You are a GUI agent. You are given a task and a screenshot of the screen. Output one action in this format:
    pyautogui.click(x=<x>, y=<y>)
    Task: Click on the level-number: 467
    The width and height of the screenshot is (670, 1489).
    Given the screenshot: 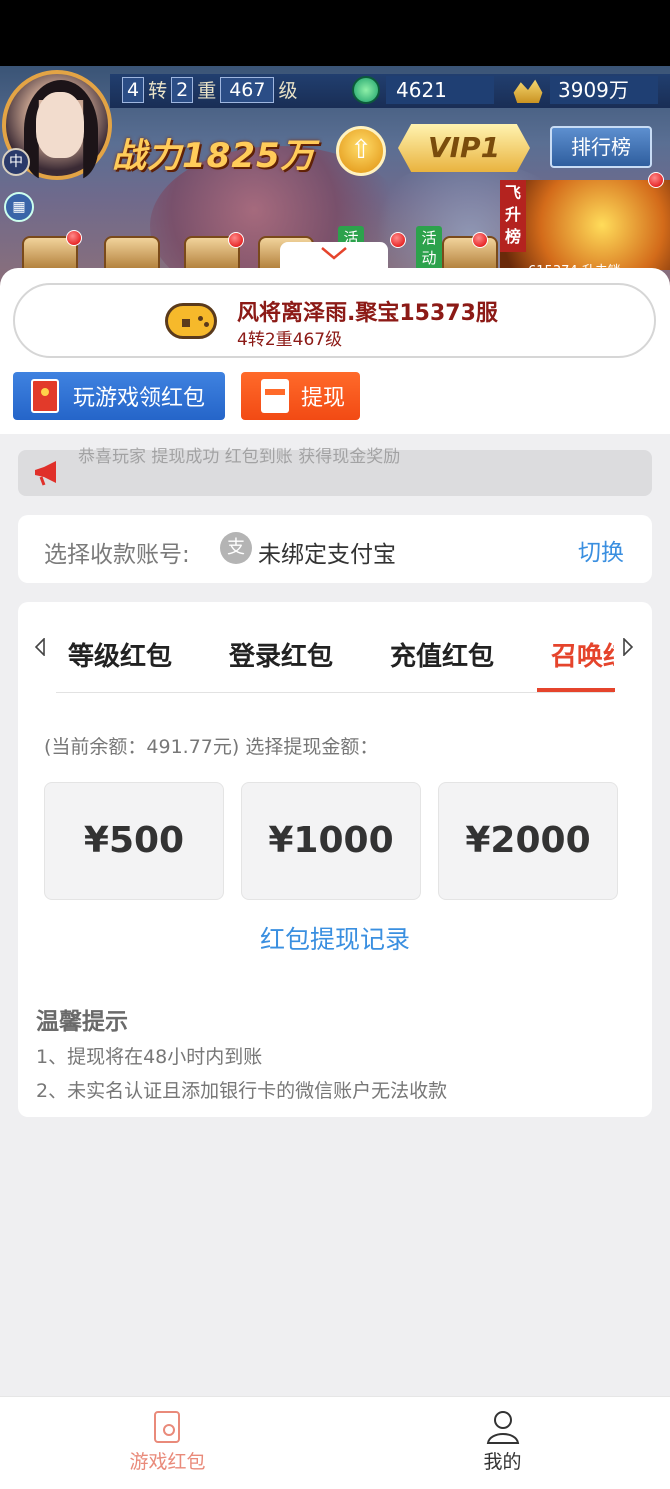 What is the action you would take?
    pyautogui.click(x=247, y=89)
    